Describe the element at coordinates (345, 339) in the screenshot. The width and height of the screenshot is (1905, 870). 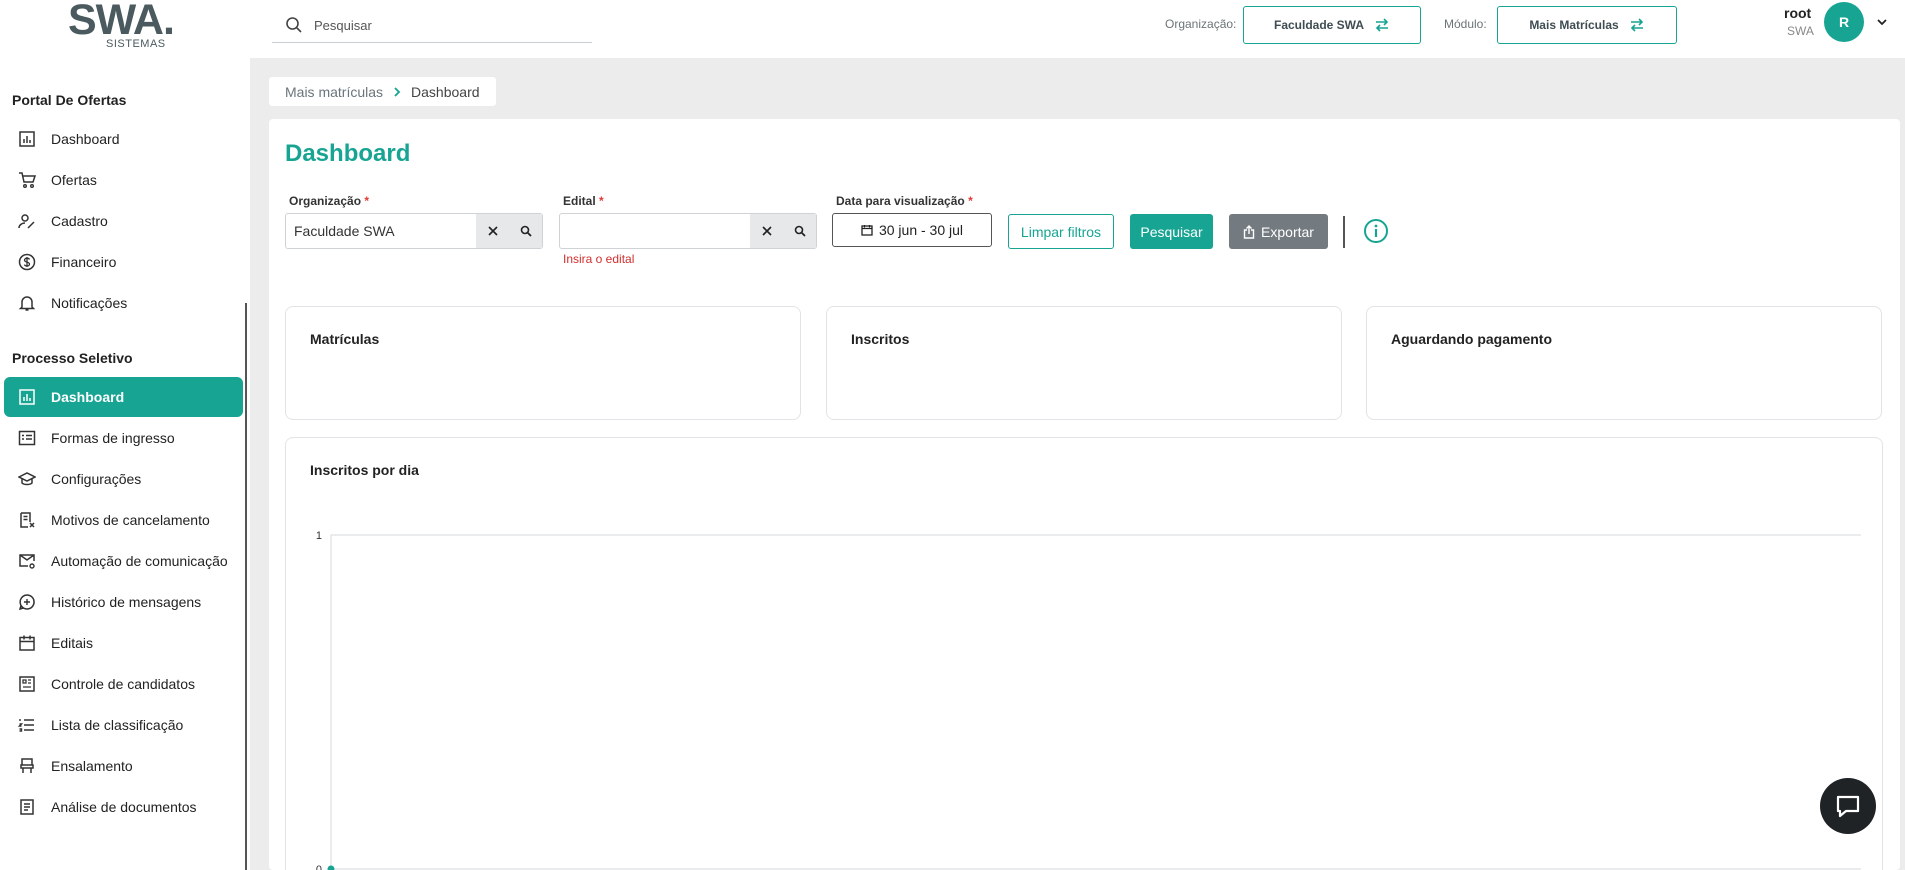
I see `card-title: Matrículas` at that location.